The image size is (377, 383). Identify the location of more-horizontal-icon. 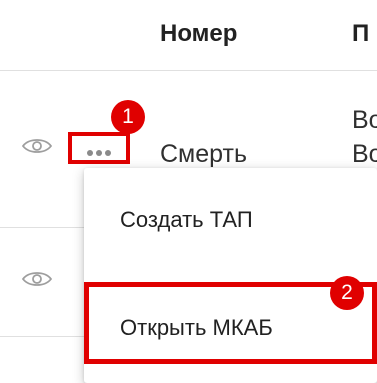
(99, 150).